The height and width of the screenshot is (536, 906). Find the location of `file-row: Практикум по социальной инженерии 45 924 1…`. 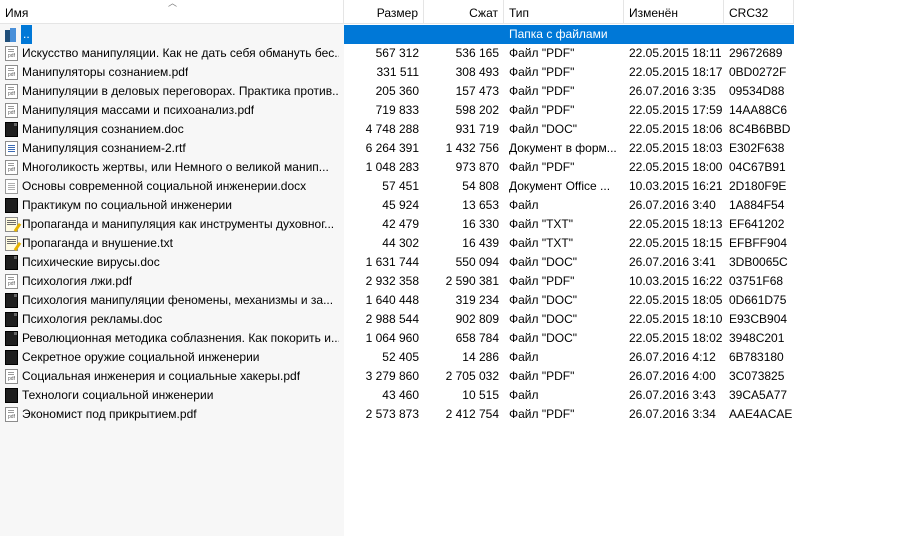

file-row: Практикум по социальной инженерии 45 924 1… is located at coordinates (453, 205).